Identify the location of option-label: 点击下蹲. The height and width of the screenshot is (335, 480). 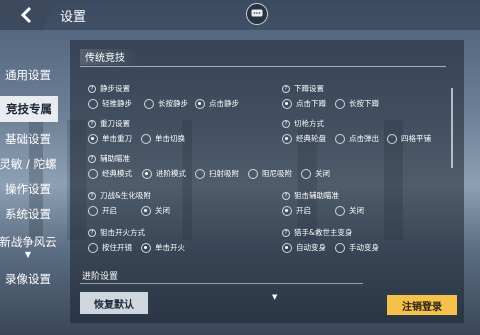
(311, 103).